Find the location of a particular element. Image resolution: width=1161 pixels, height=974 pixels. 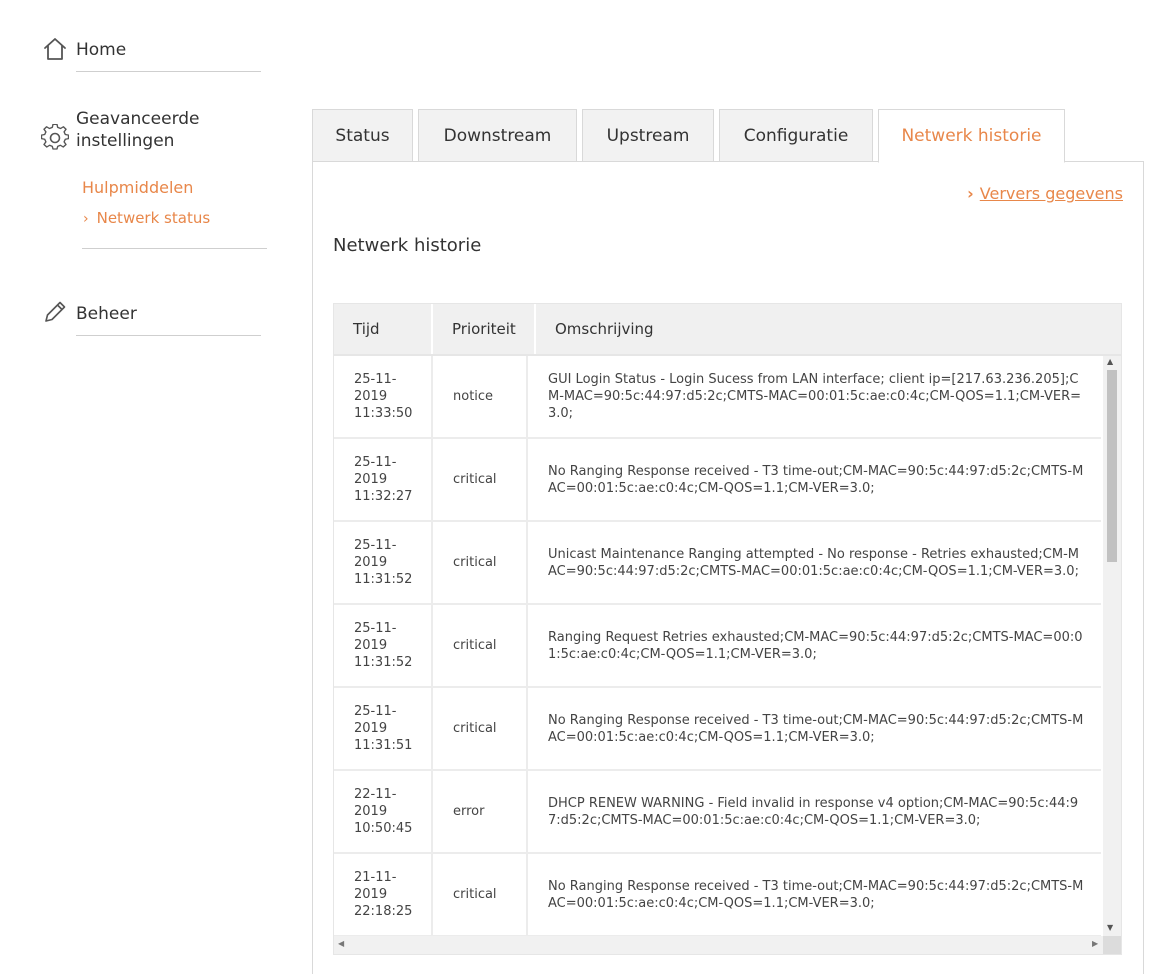

sidebar-item-label: Netwerk status is located at coordinates (153, 218).